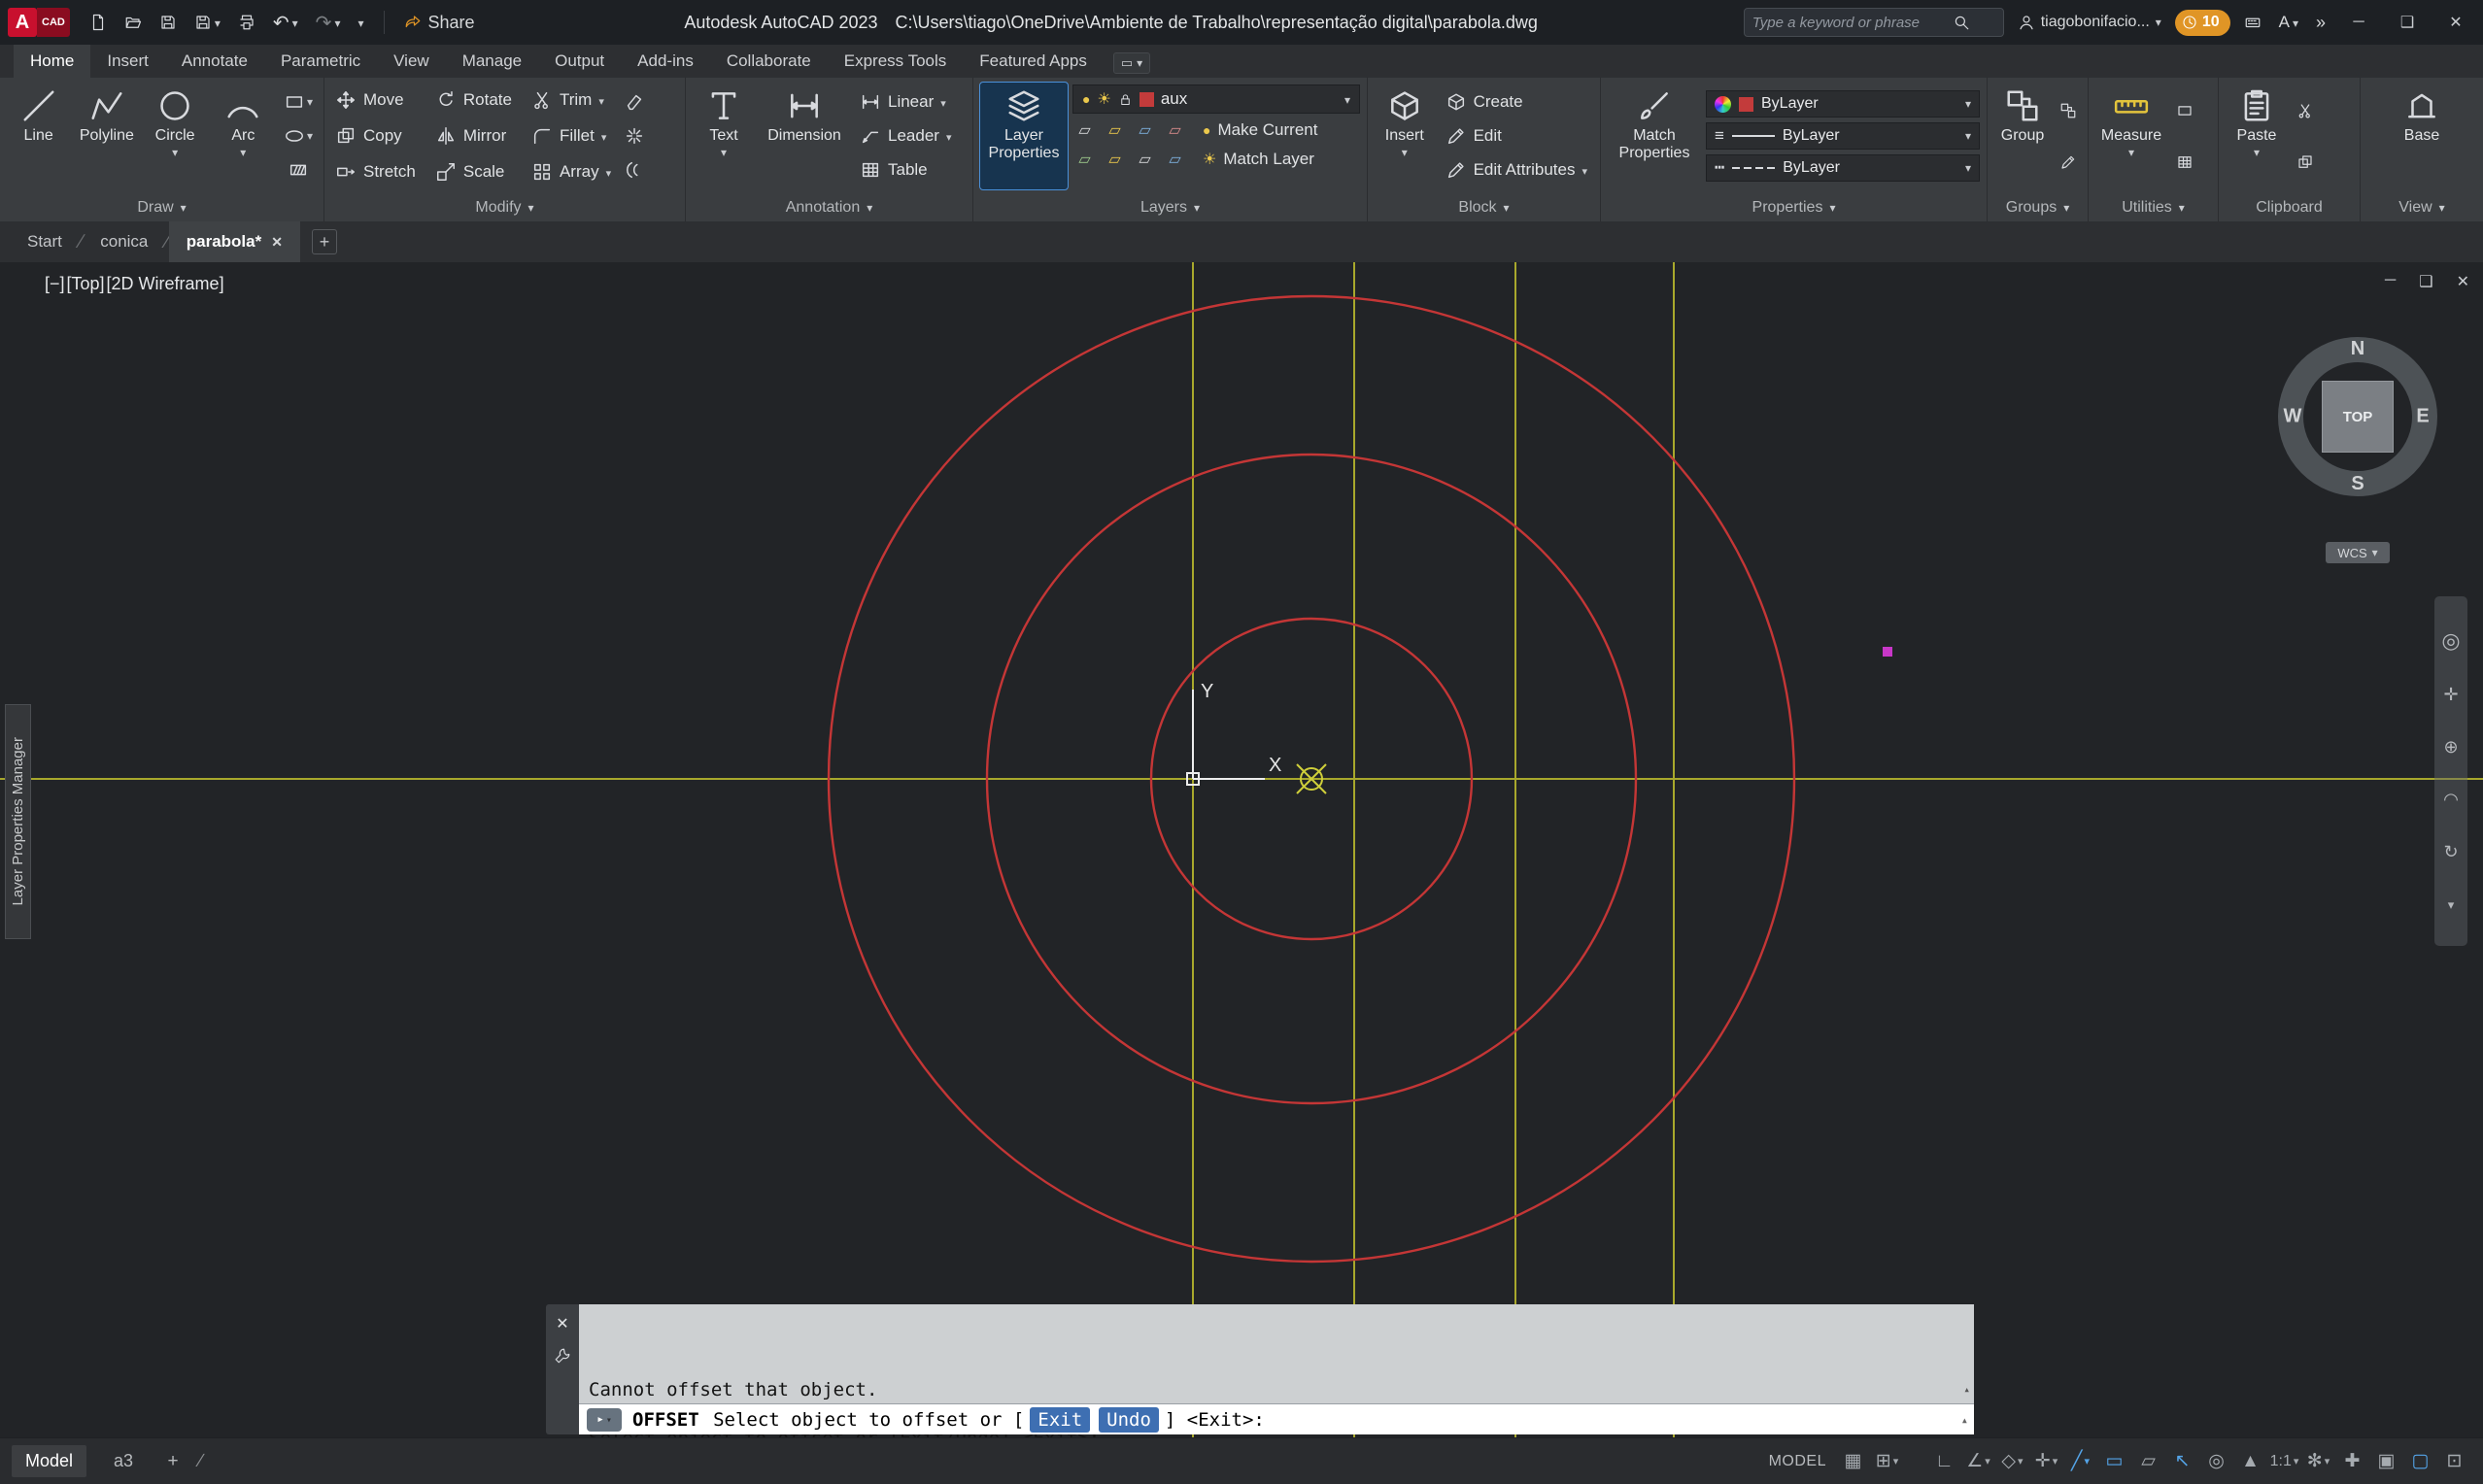 The image size is (2483, 1484). Describe the element at coordinates (328, 23) in the screenshot. I see `redo-button: ↷` at that location.